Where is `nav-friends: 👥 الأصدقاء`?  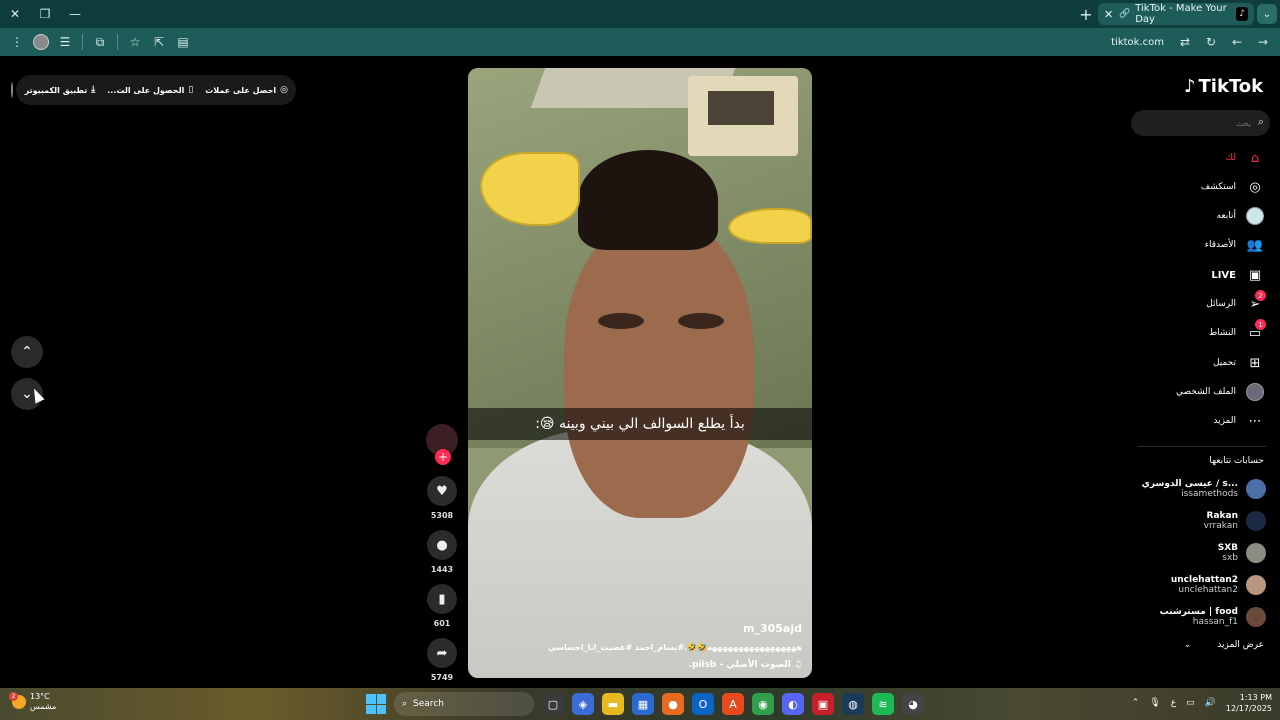 nav-friends: 👥 الأصدقاء is located at coordinates (1234, 245).